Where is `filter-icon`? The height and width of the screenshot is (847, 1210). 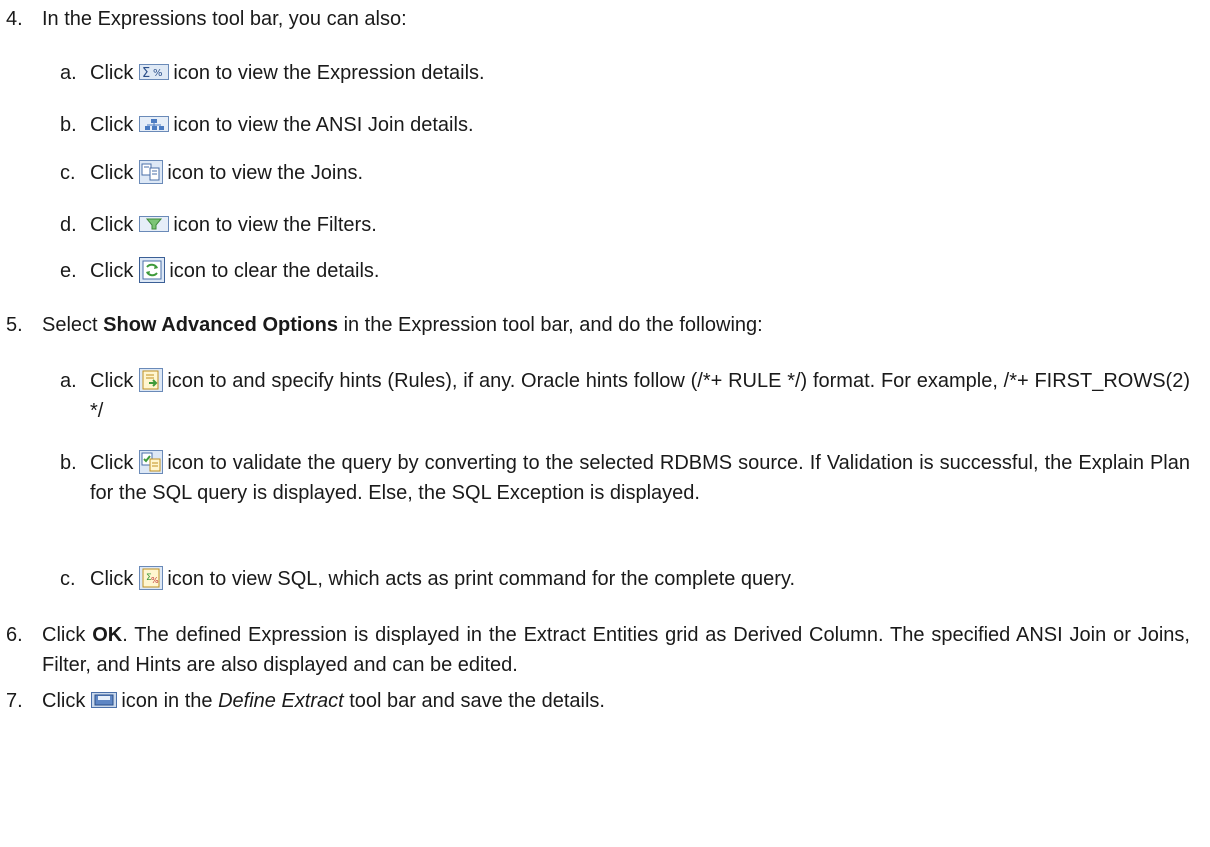 filter-icon is located at coordinates (154, 223).